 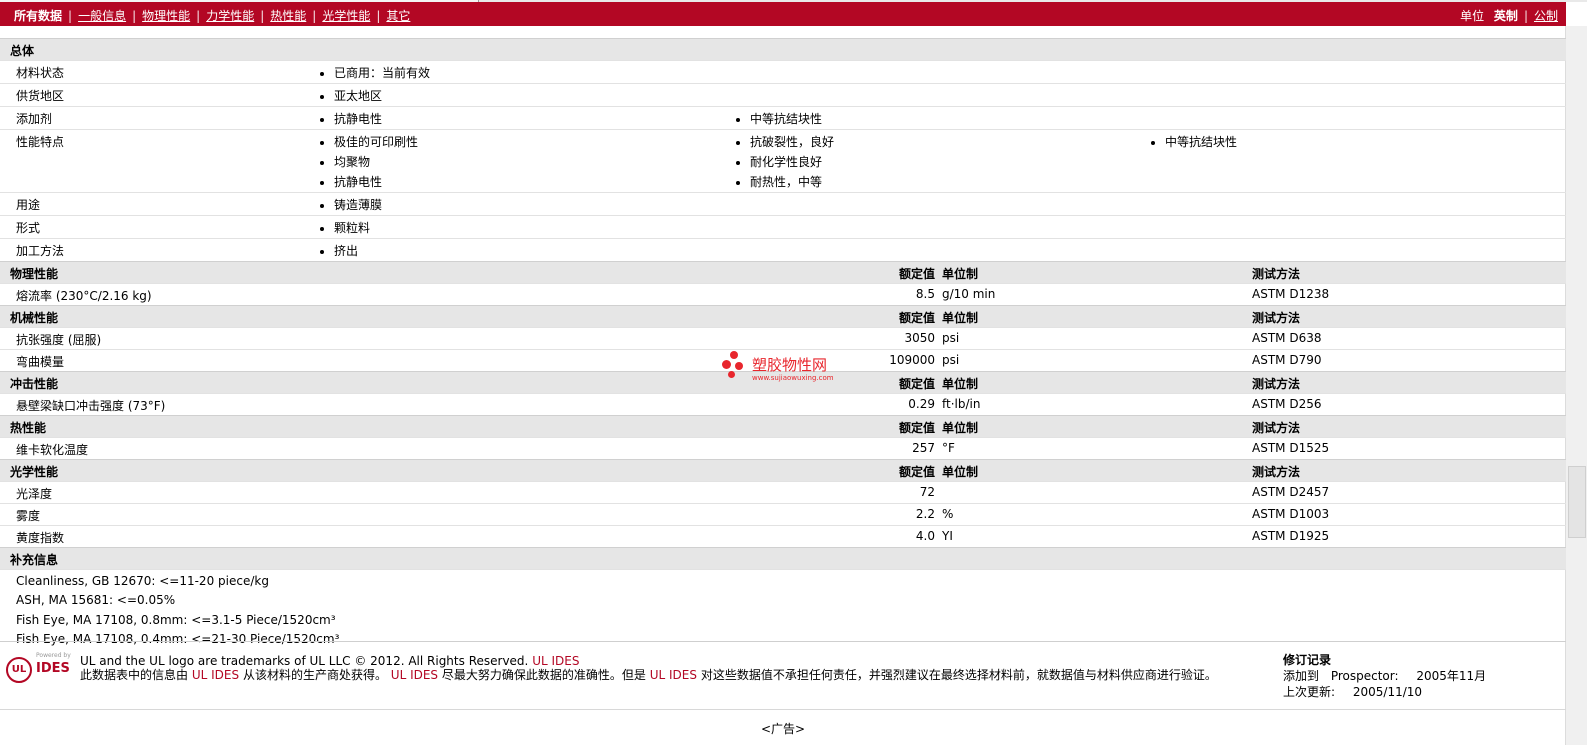 What do you see at coordinates (783, 71) in the screenshot?
I see `overall-row: 材料状态 已商用：当前有效` at bounding box center [783, 71].